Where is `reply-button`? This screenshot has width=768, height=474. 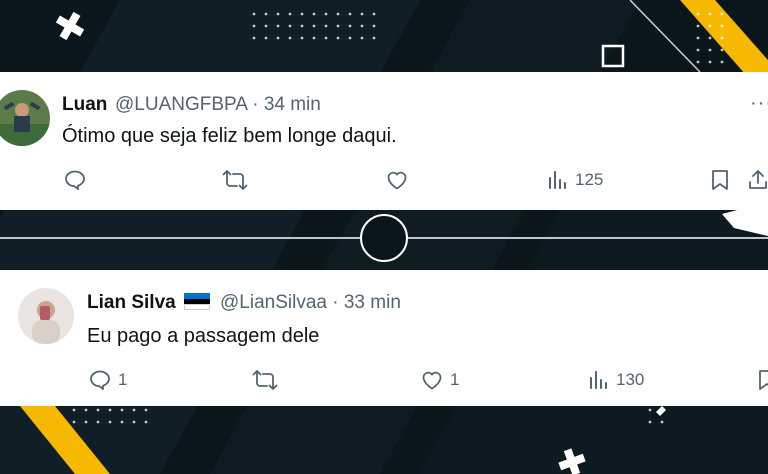 reply-button is located at coordinates (78, 180).